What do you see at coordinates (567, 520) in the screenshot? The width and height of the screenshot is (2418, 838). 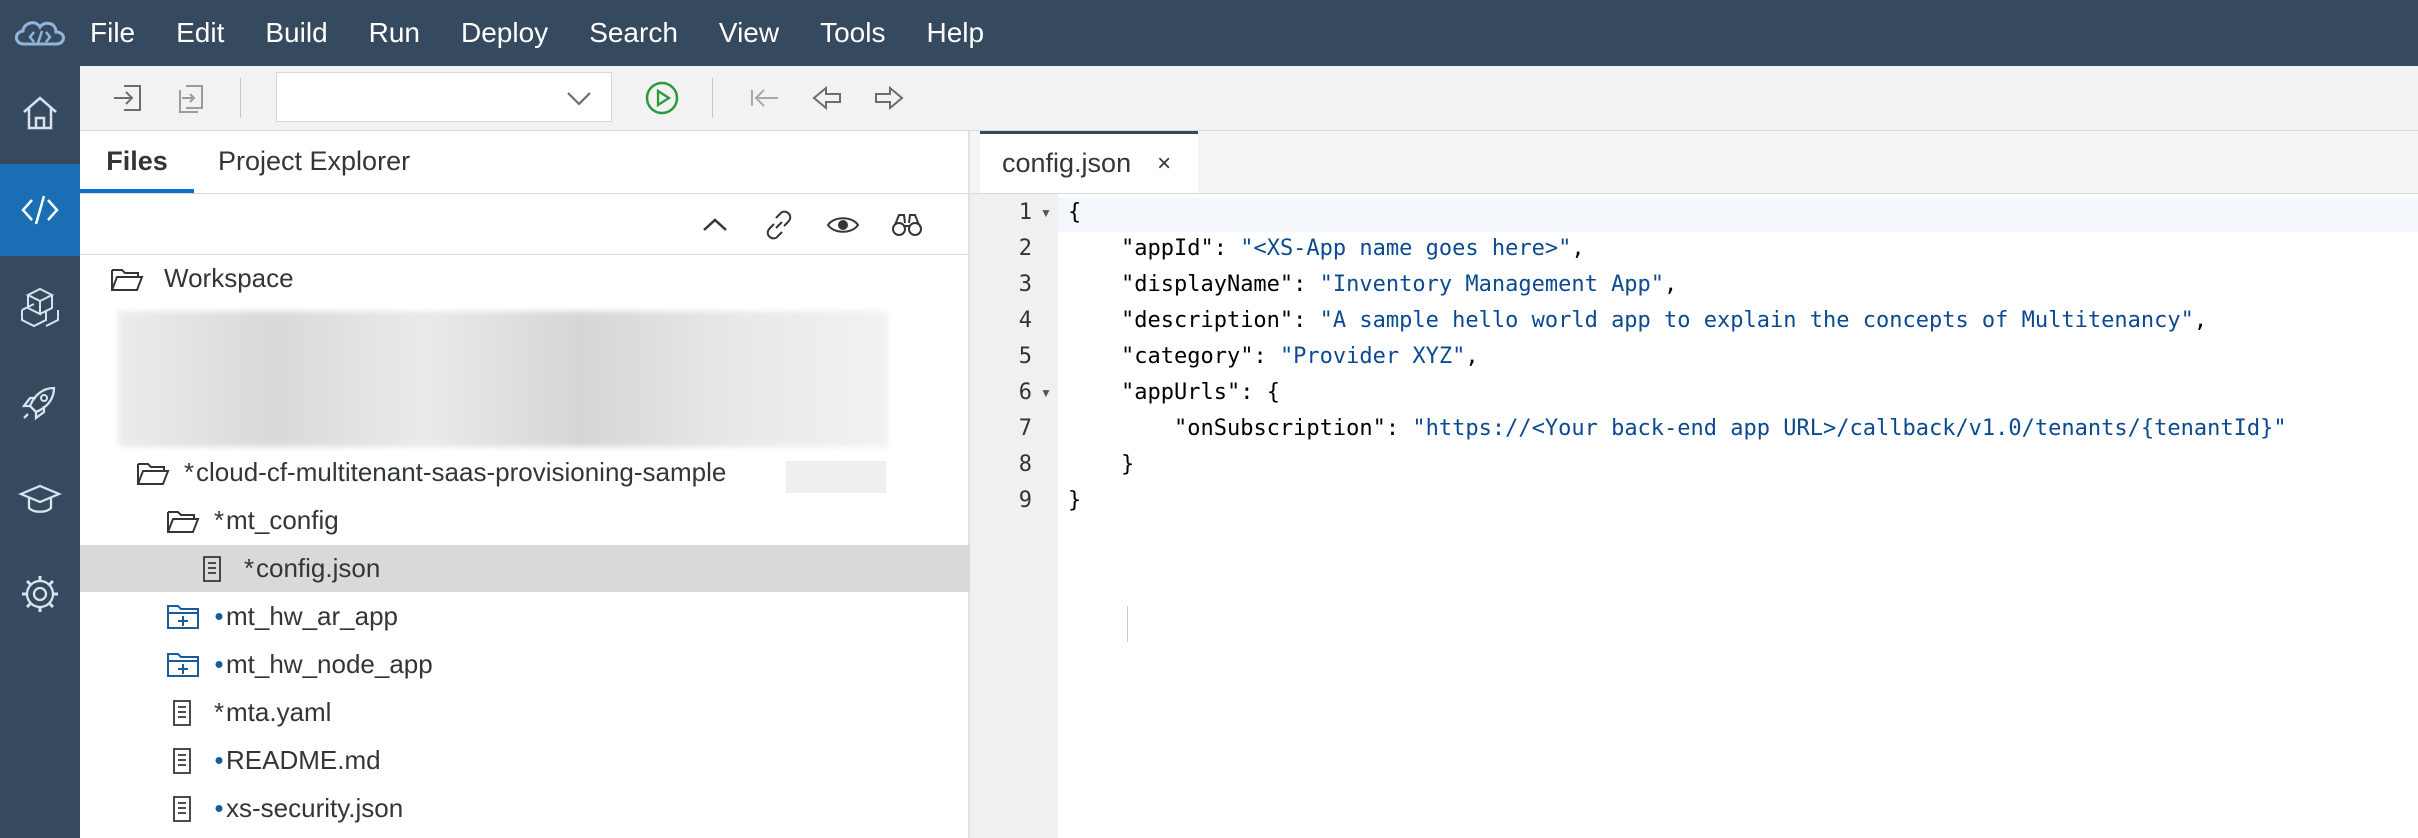 I see `tree-item-mt-config: * mt_config` at bounding box center [567, 520].